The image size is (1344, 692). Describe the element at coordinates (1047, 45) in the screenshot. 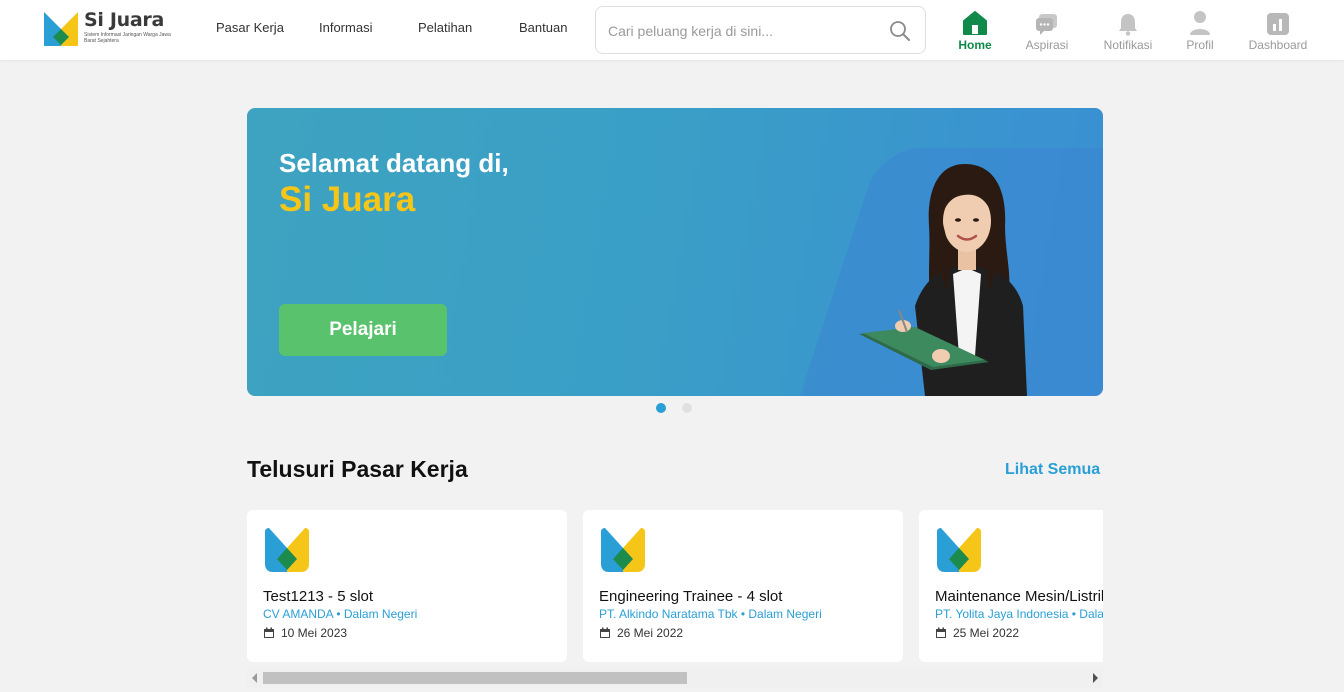

I see `nav-aspirasi-label: Aspirasi` at that location.